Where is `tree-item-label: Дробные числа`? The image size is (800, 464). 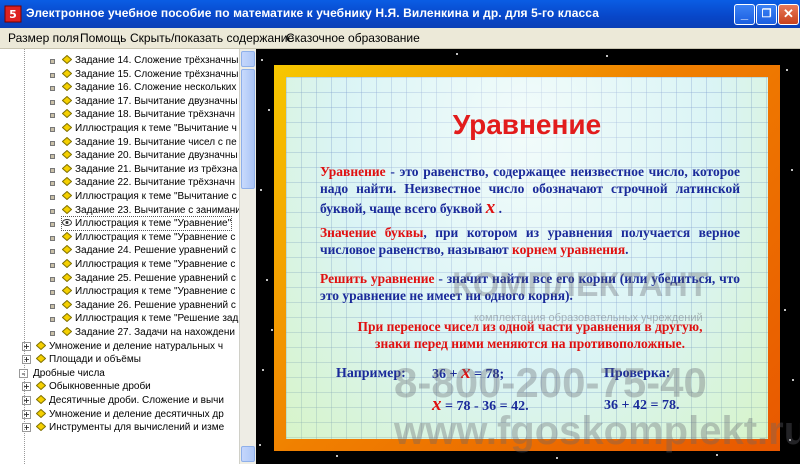
tree-item-label: Дробные числа is located at coordinates (69, 373).